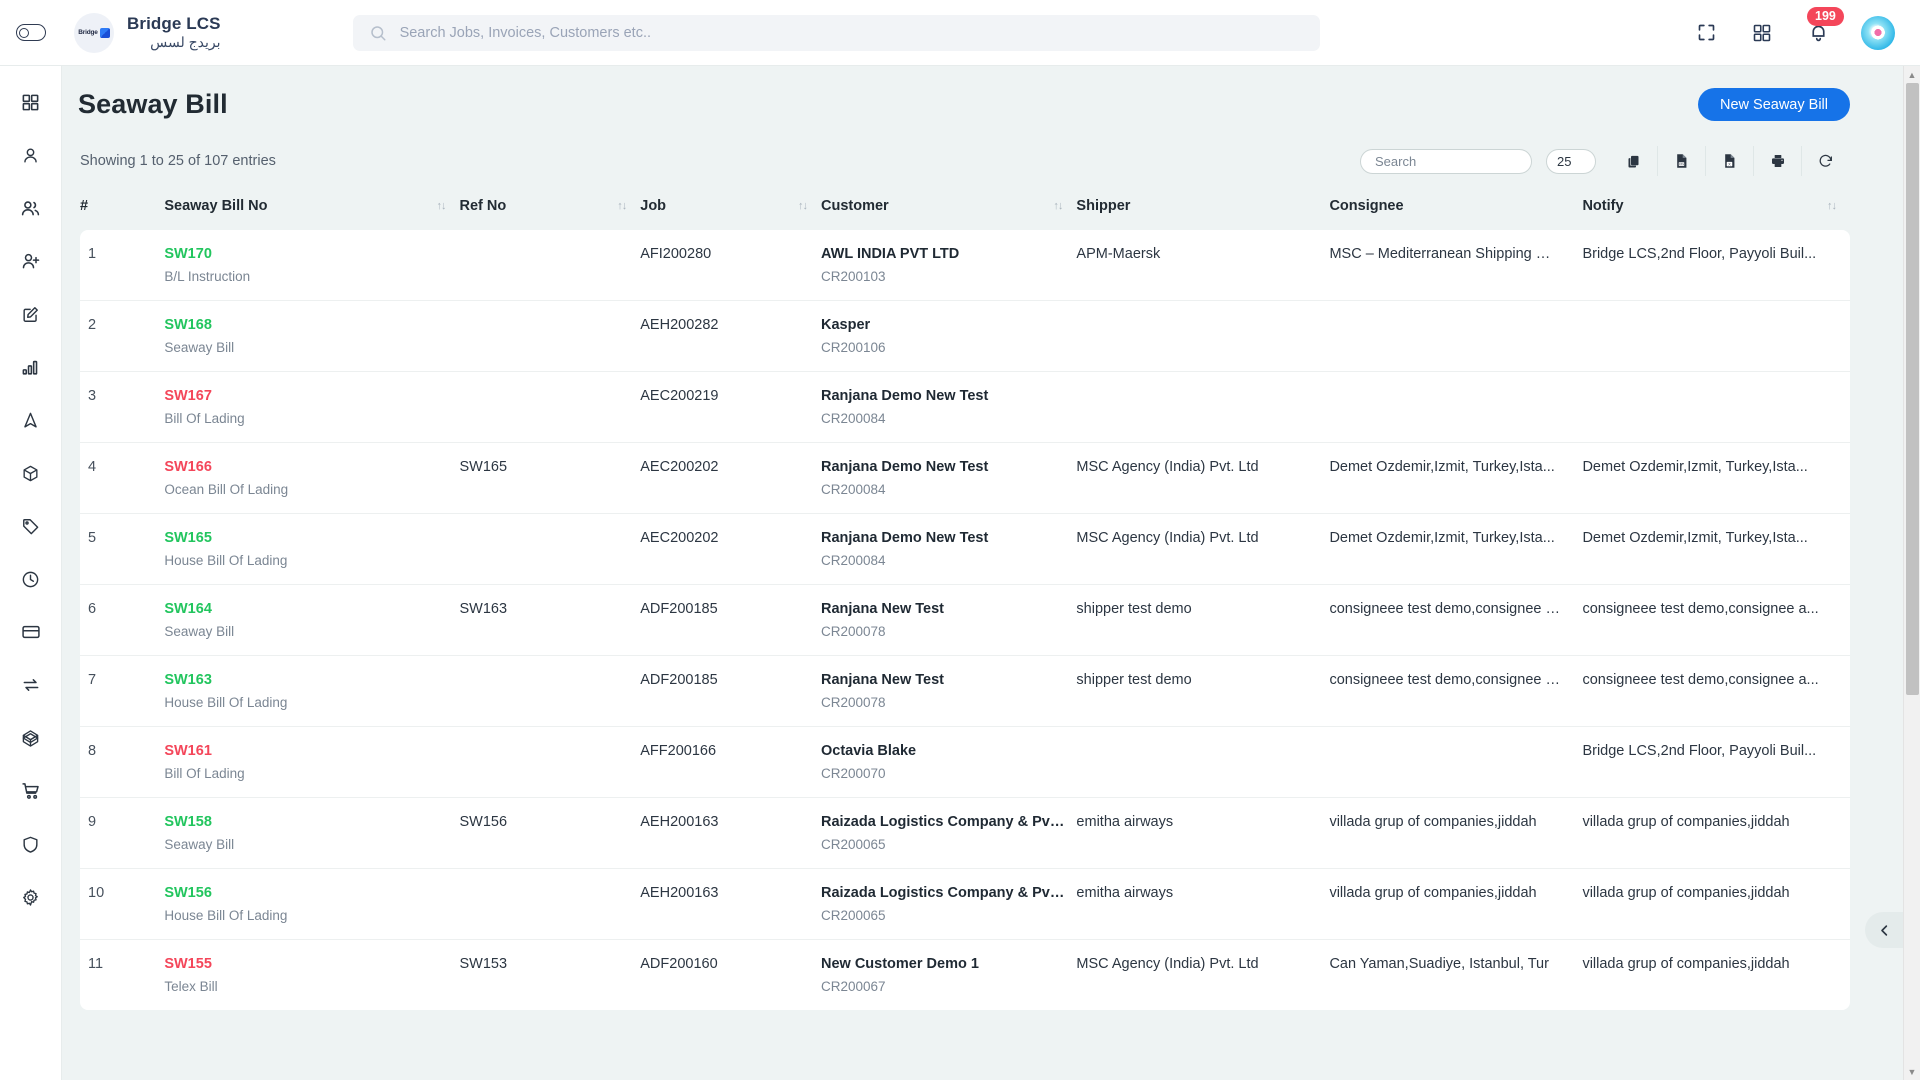 This screenshot has width=1920, height=1080. I want to click on sidebar-item-history, so click(31, 579).